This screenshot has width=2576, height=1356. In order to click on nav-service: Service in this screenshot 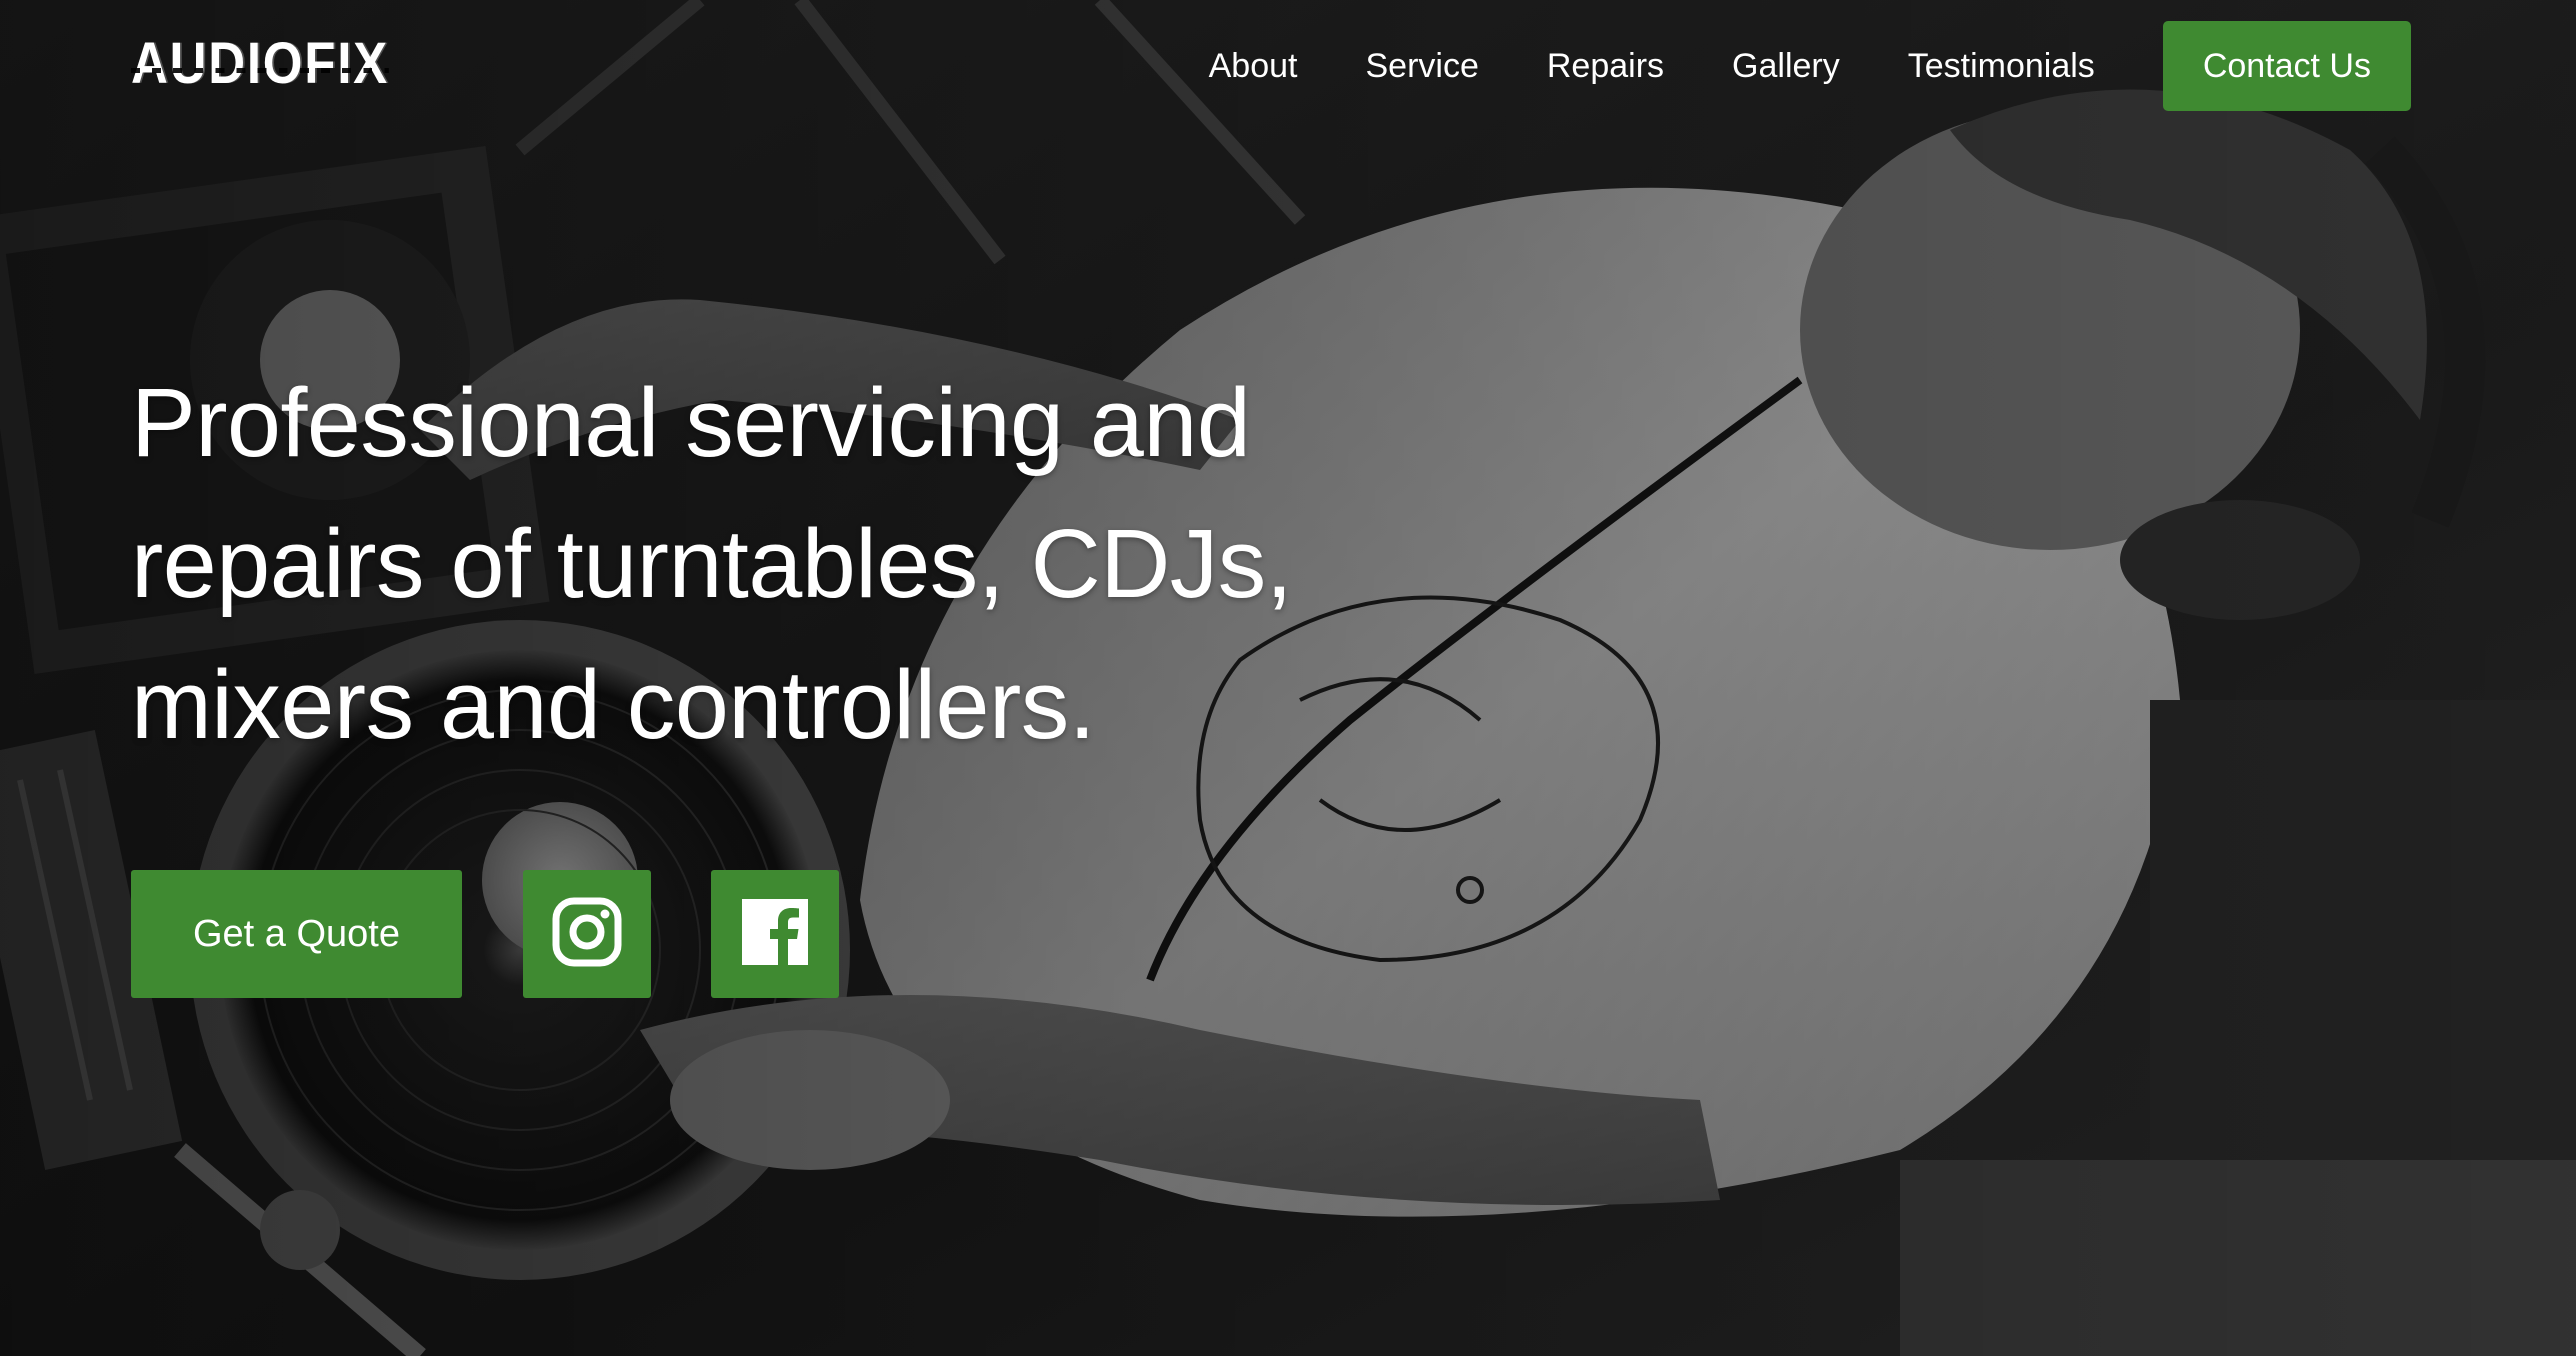, I will do `click(1421, 66)`.